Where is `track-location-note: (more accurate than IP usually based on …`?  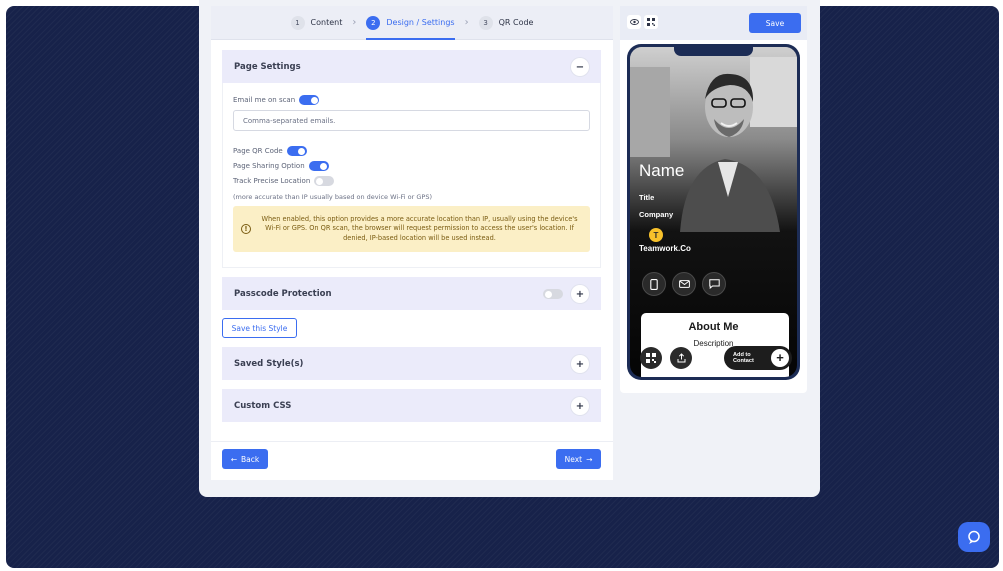 track-location-note: (more accurate than IP usually based on … is located at coordinates (333, 197).